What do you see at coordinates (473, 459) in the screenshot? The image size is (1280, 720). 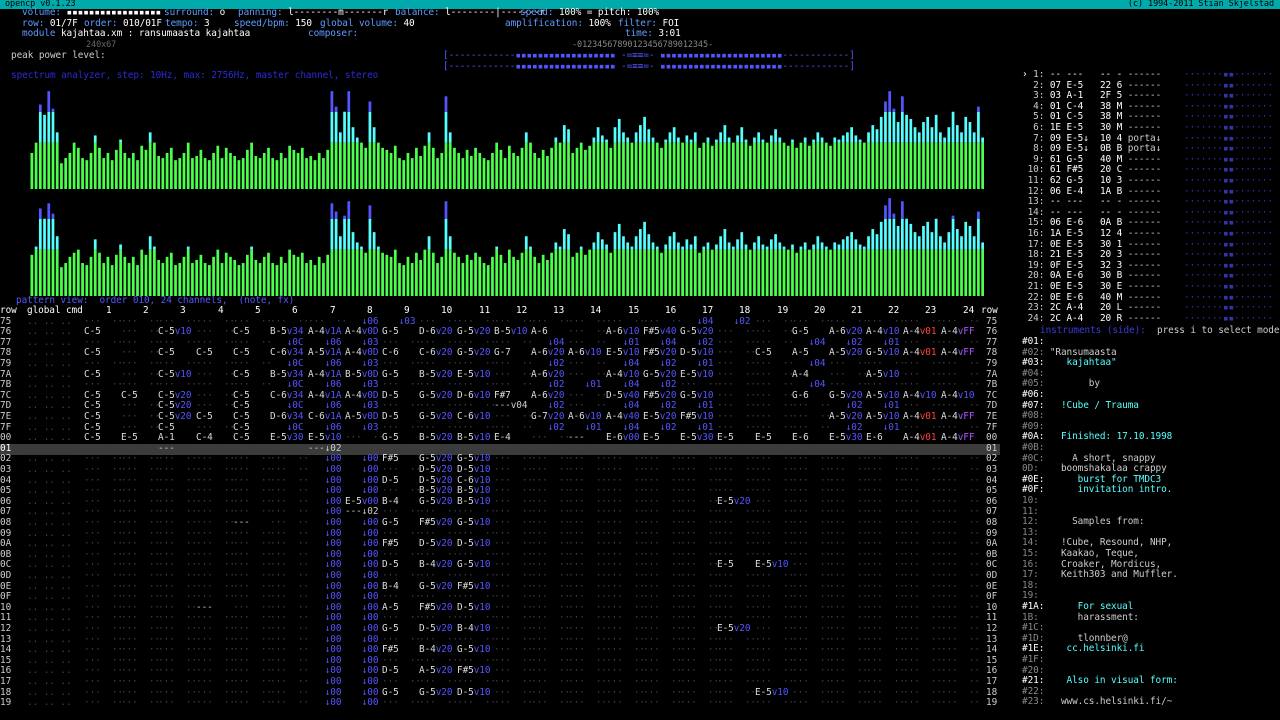 I see `pattern-cell: G-5v10` at bounding box center [473, 459].